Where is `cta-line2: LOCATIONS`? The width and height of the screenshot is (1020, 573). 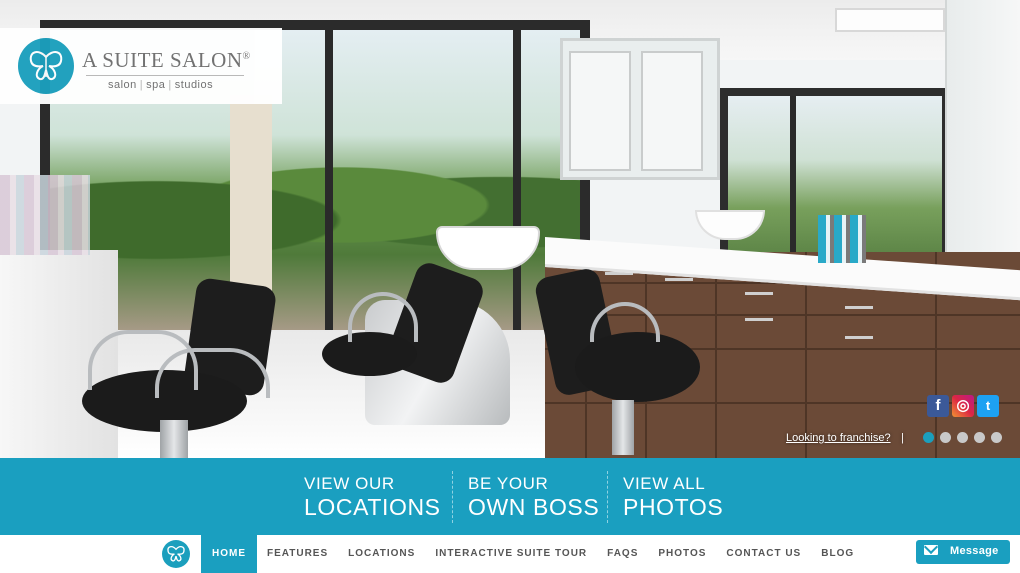
cta-line2: LOCATIONS is located at coordinates (372, 507).